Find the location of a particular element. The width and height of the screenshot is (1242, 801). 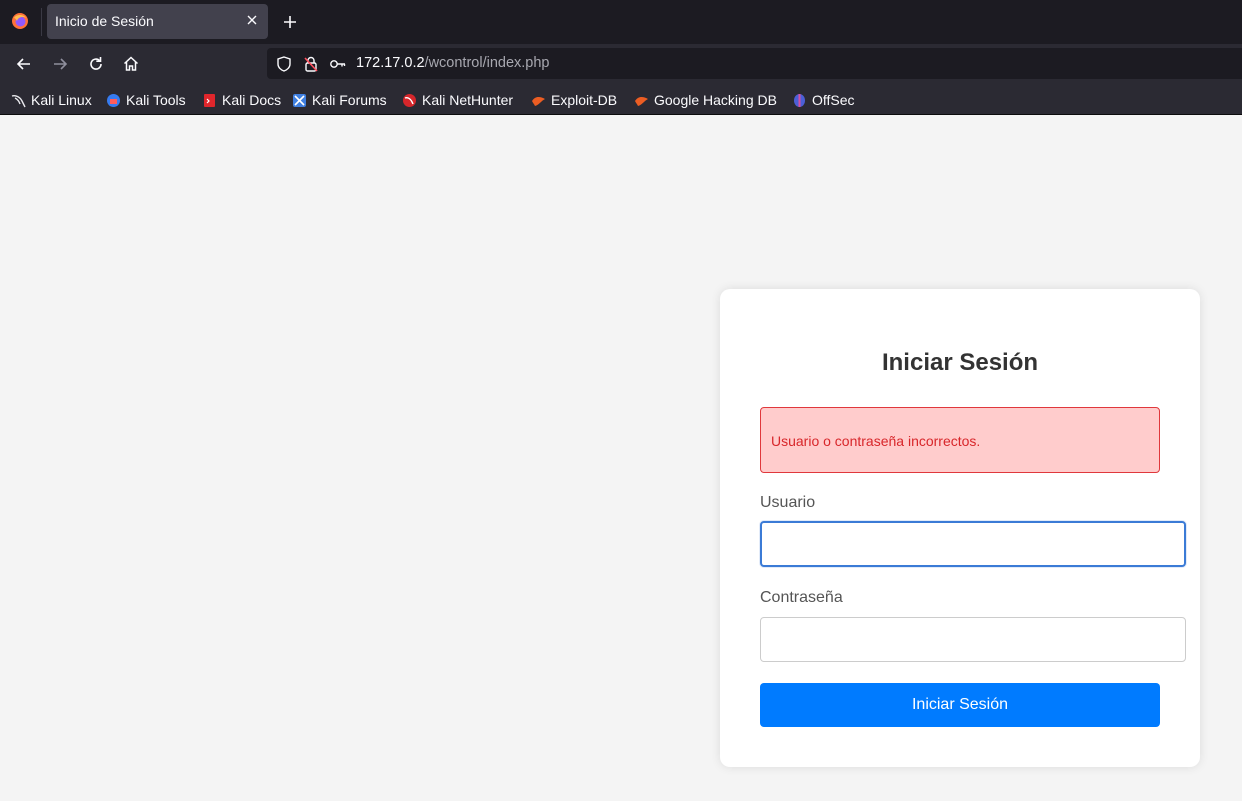

close-tab-icon is located at coordinates (252, 20).